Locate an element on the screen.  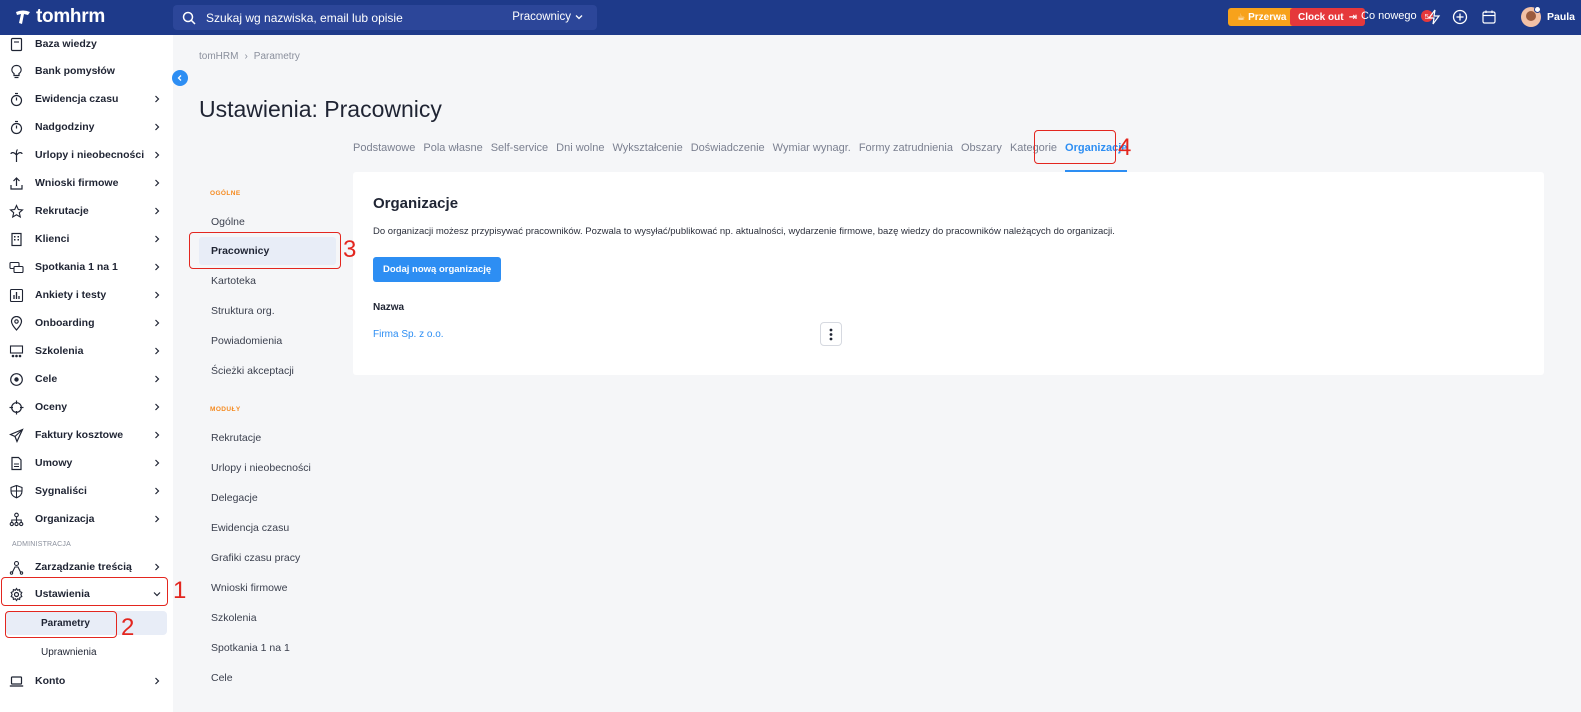
tab-custom-fields: Pola własne is located at coordinates (452, 148).